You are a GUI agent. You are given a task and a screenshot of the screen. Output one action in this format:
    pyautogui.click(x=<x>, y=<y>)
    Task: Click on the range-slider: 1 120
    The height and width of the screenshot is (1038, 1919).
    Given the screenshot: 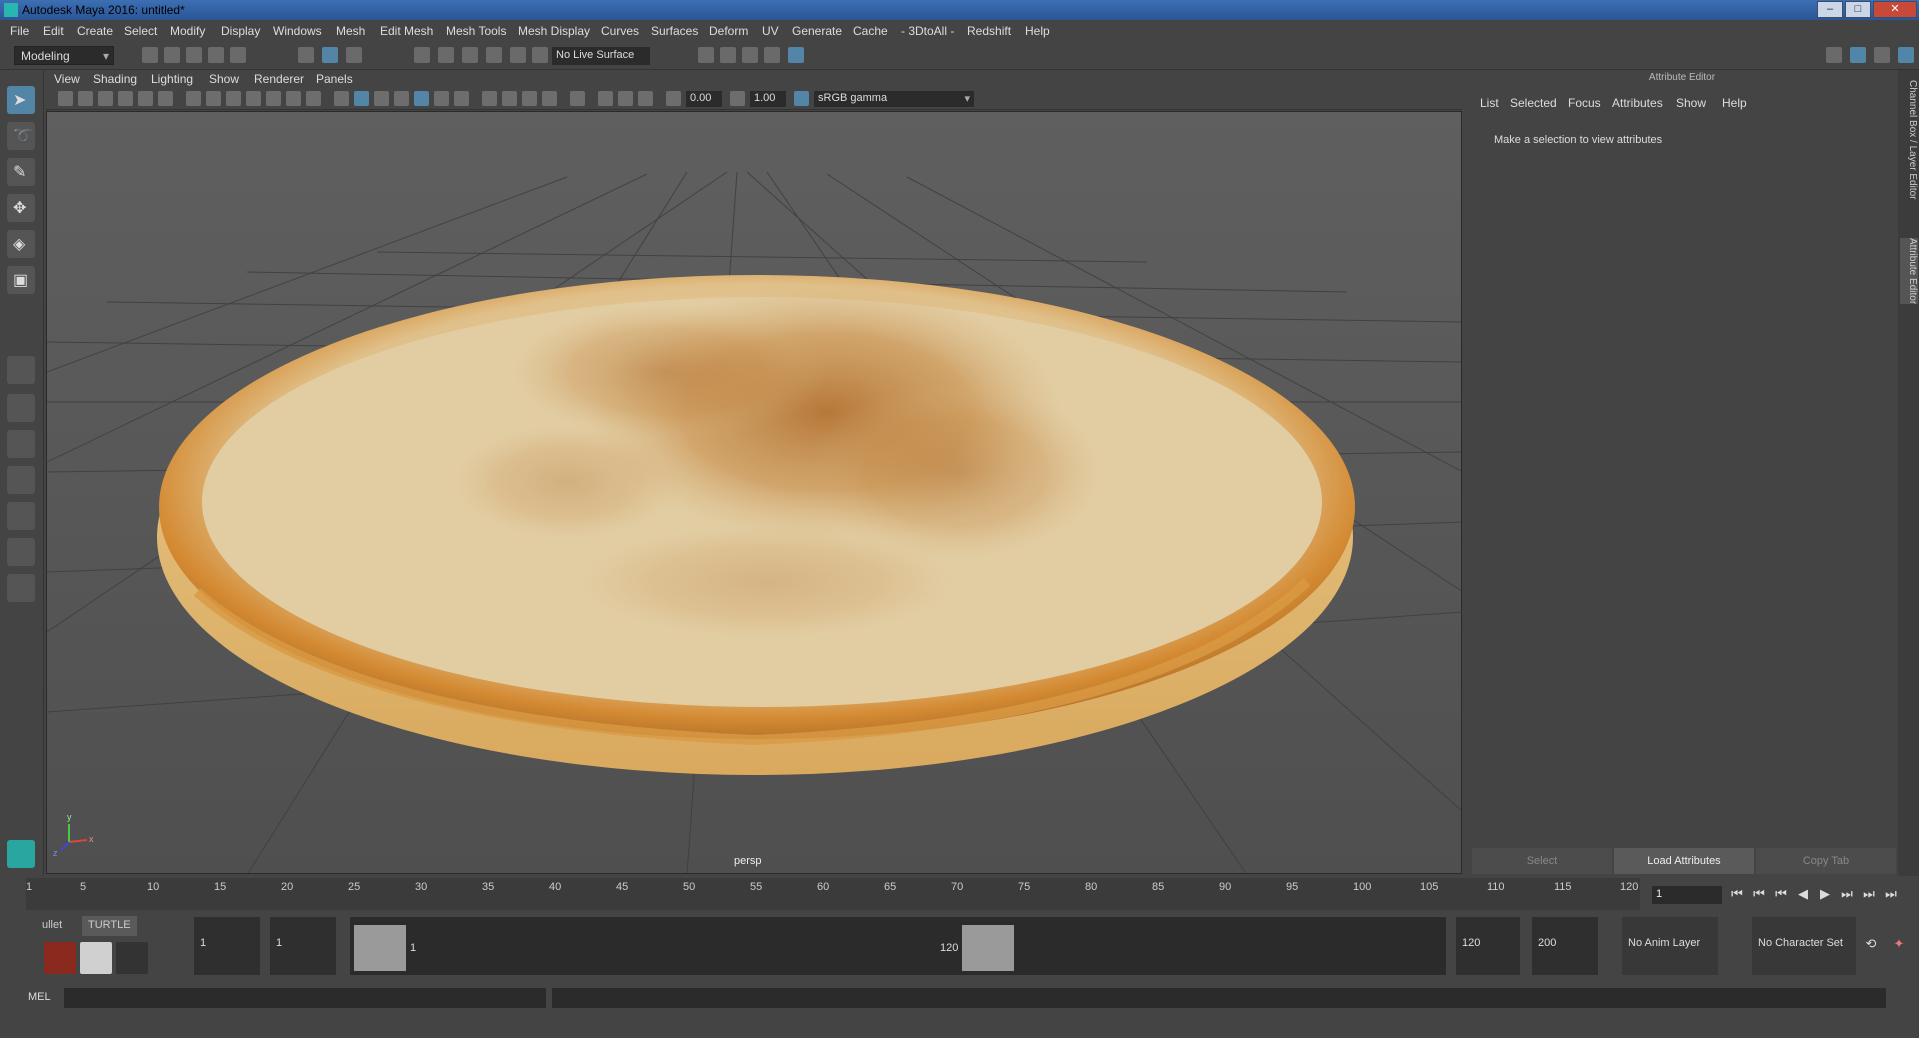 What is the action you would take?
    pyautogui.click(x=898, y=946)
    